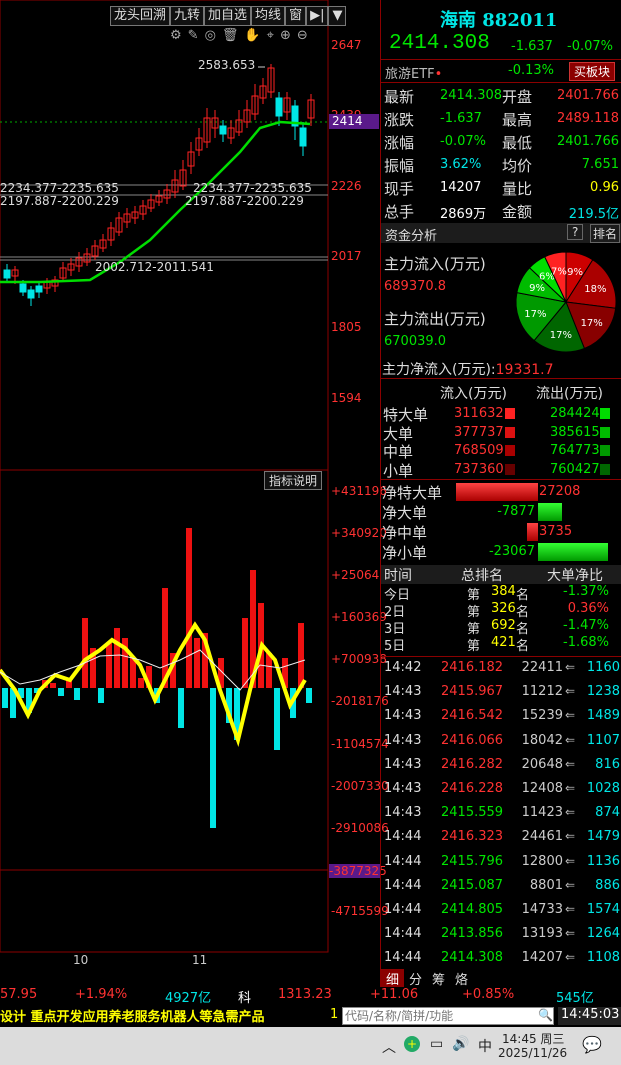 The image size is (621, 1065). Describe the element at coordinates (523, 646) in the screenshot. I see `rank-suffix: 名` at that location.